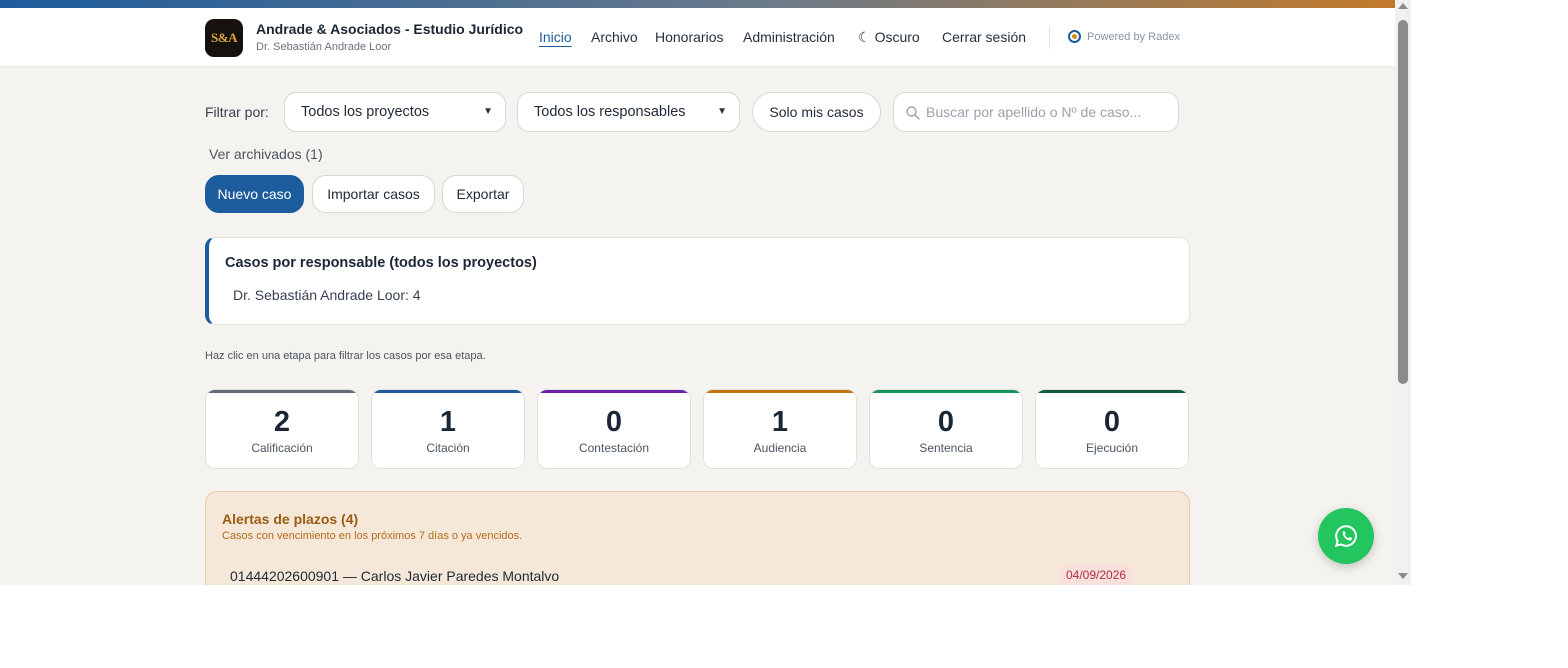  I want to click on view-archived-link: Ver archivados (1), so click(266, 154).